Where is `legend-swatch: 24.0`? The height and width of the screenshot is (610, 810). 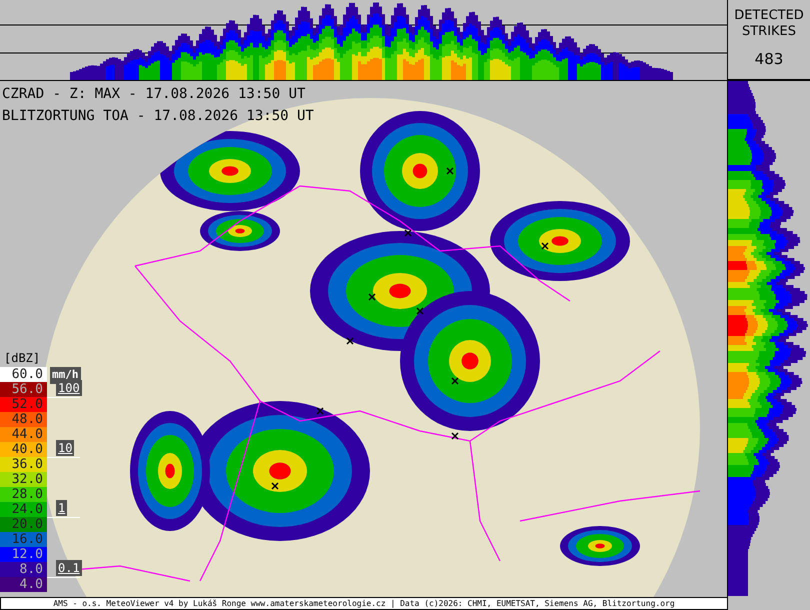
legend-swatch: 24.0 is located at coordinates (23, 509).